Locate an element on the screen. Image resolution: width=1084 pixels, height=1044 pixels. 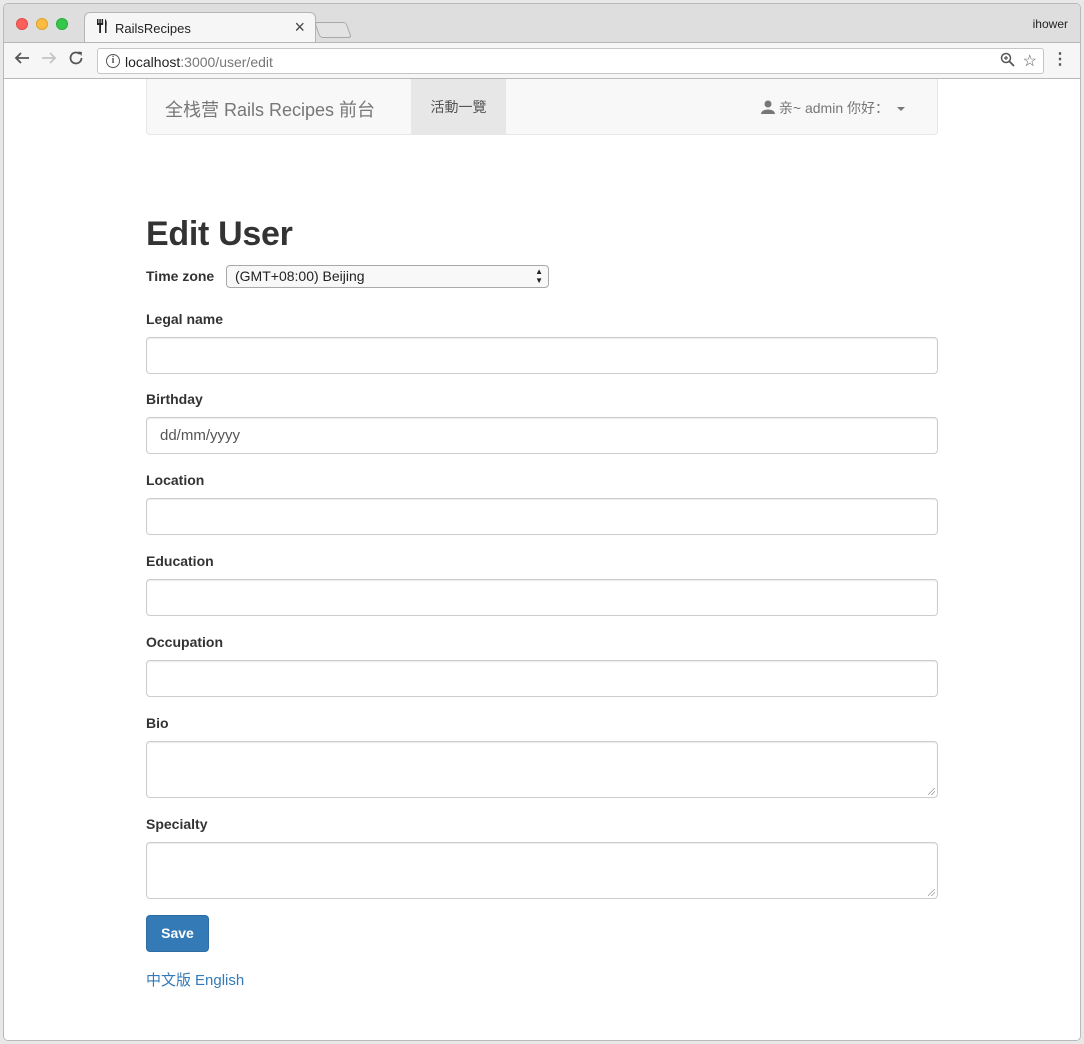
lang-link-english: English is located at coordinates (219, 980).